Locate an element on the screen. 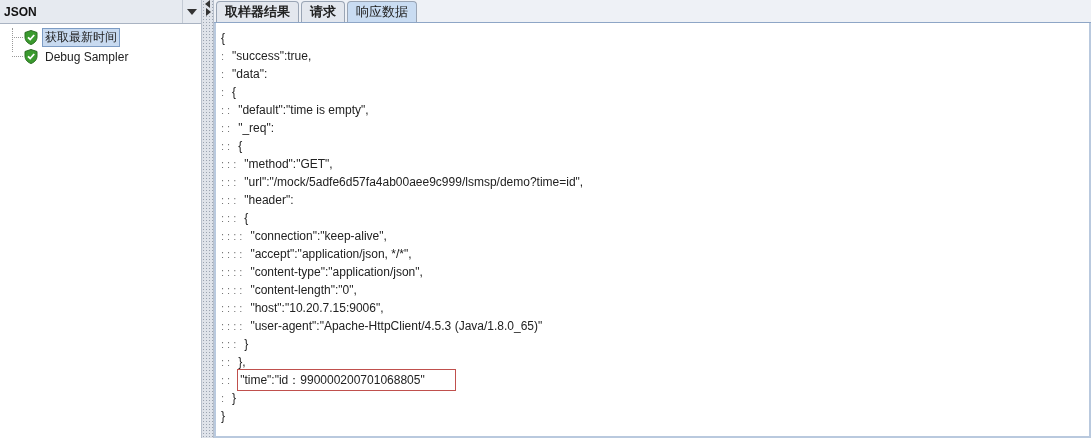  view-dropdown: JSON is located at coordinates (100, 12).